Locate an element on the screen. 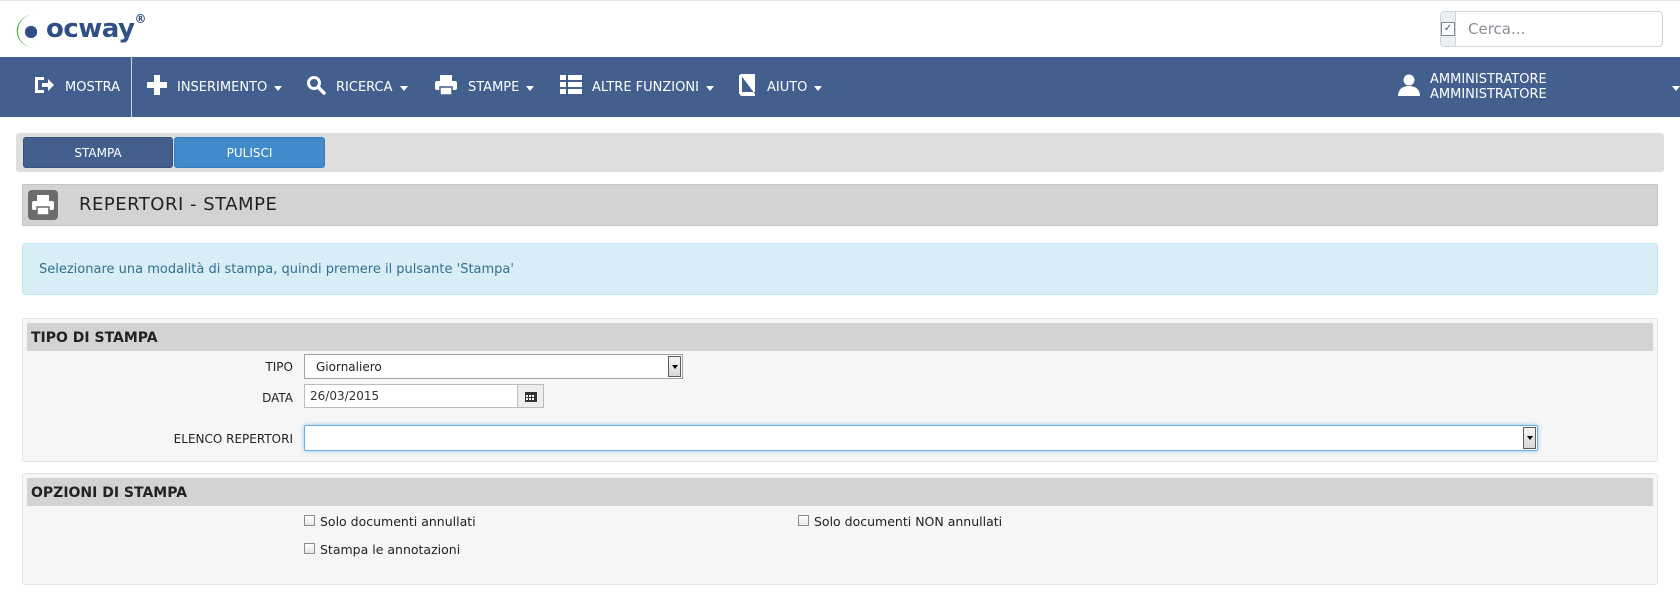  nav-label: RICERCA is located at coordinates (364, 87).